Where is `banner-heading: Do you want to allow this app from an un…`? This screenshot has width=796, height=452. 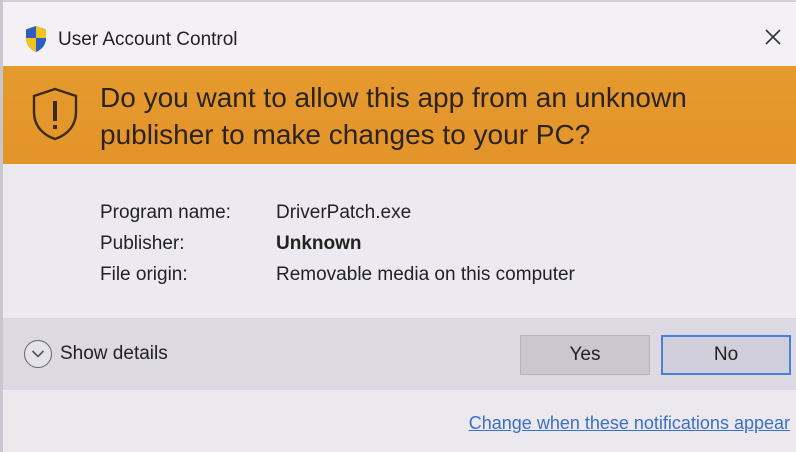
banner-heading: Do you want to allow this app from an un… is located at coordinates (393, 116).